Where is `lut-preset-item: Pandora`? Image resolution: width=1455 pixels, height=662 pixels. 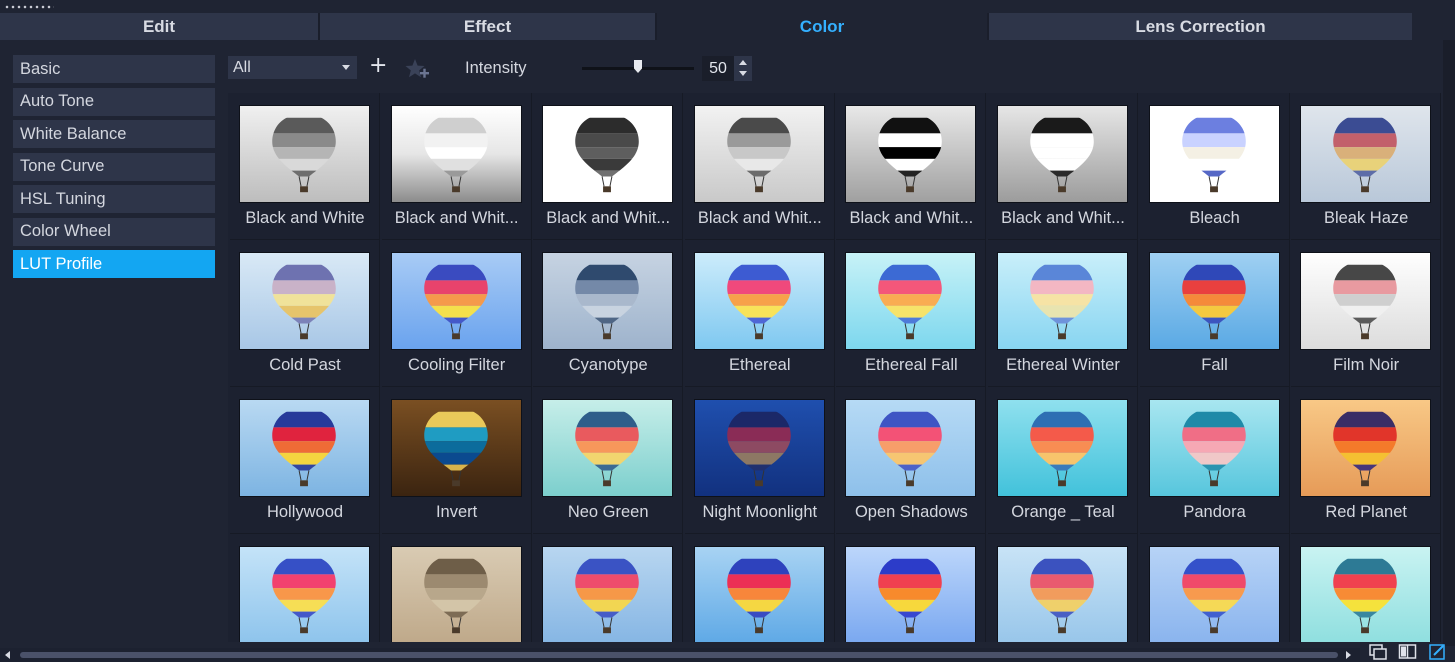
lut-preset-item: Pandora is located at coordinates (1214, 460).